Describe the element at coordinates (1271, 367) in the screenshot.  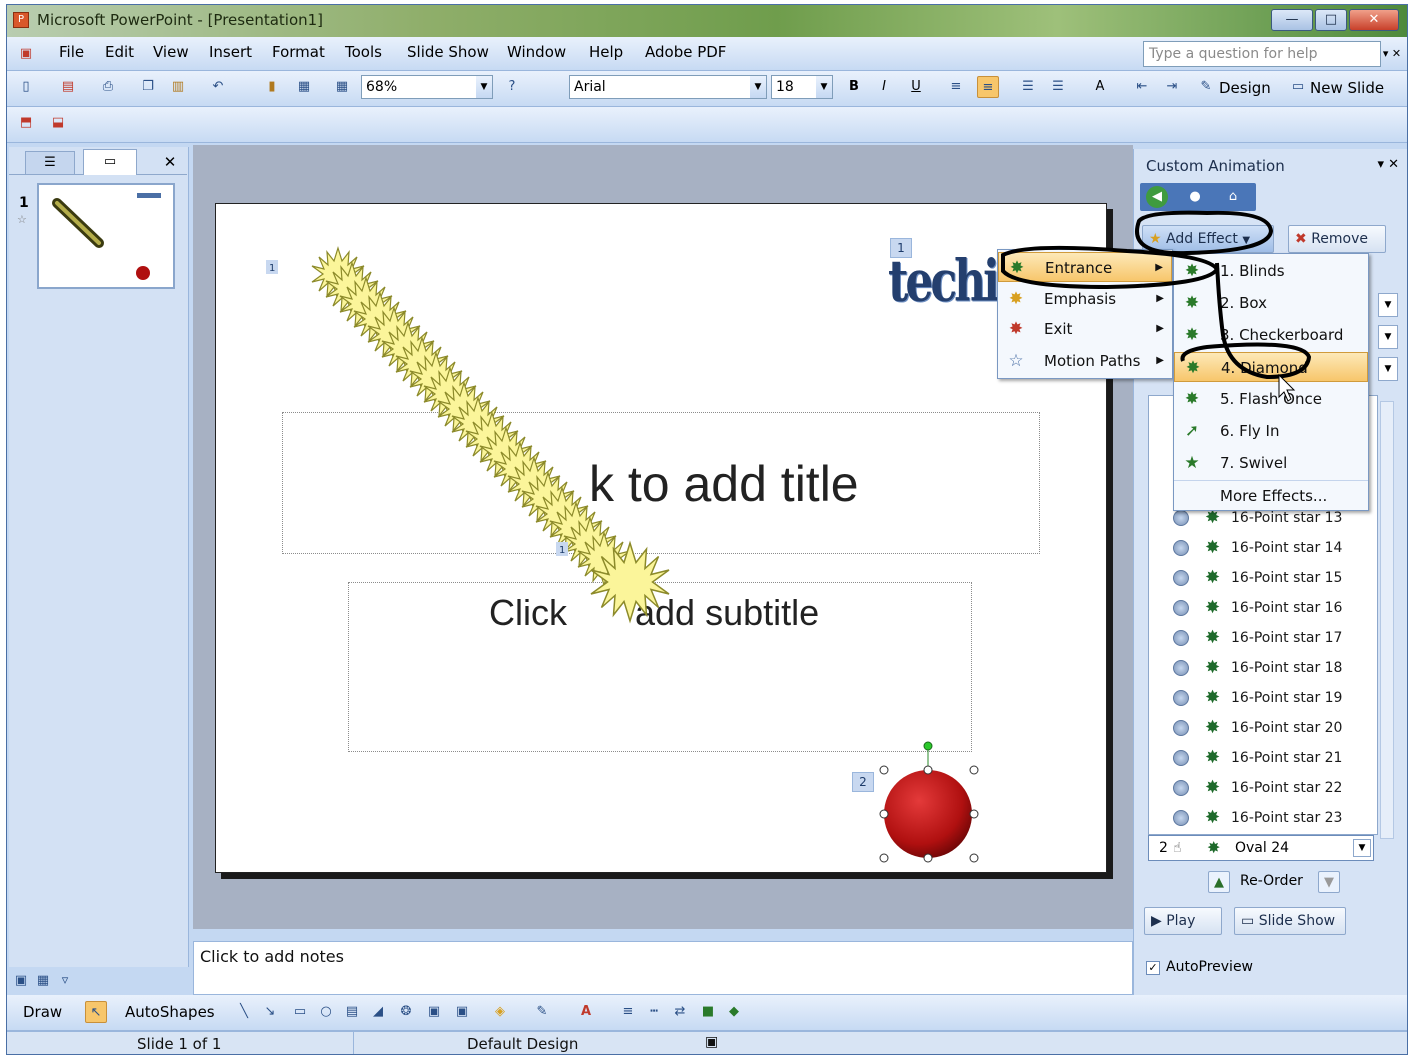
I see `effect-diamond: ✸ 4. Diamond` at that location.